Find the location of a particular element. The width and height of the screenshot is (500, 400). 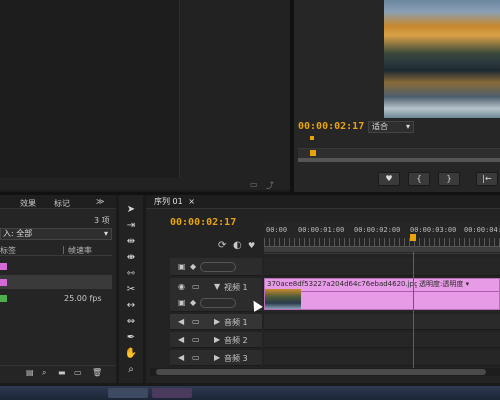

export-frame-icon: ▭ is located at coordinates (254, 184).